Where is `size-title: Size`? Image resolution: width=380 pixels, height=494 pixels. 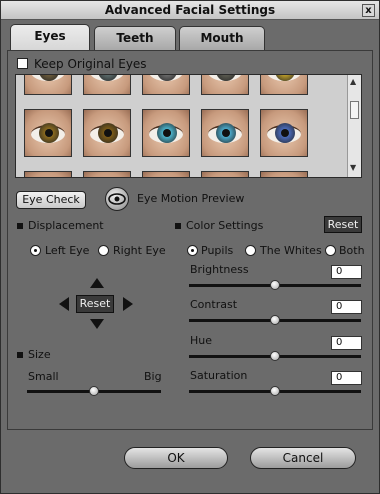
size-title: Size is located at coordinates (39, 354).